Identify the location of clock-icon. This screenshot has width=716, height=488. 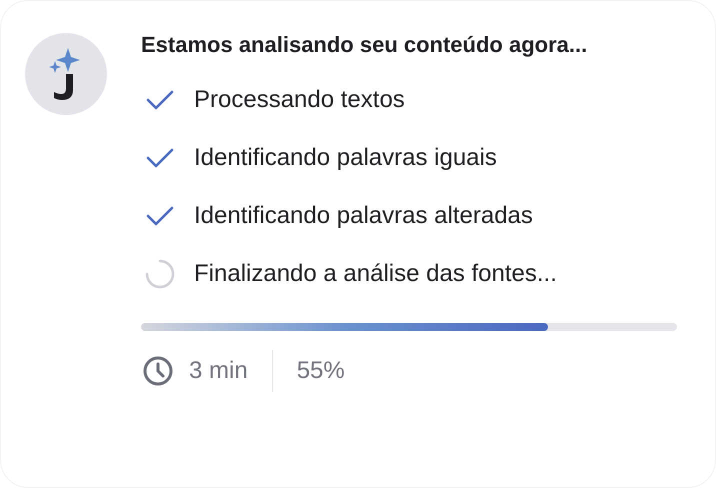
(158, 371).